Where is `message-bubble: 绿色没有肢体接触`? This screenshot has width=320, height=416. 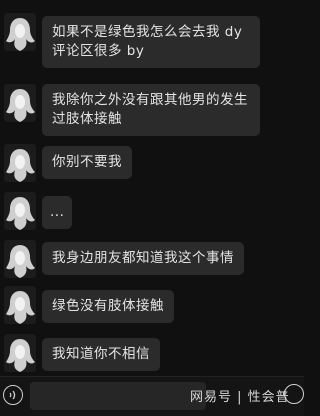 message-bubble: 绿色没有肢体接触 is located at coordinates (108, 306).